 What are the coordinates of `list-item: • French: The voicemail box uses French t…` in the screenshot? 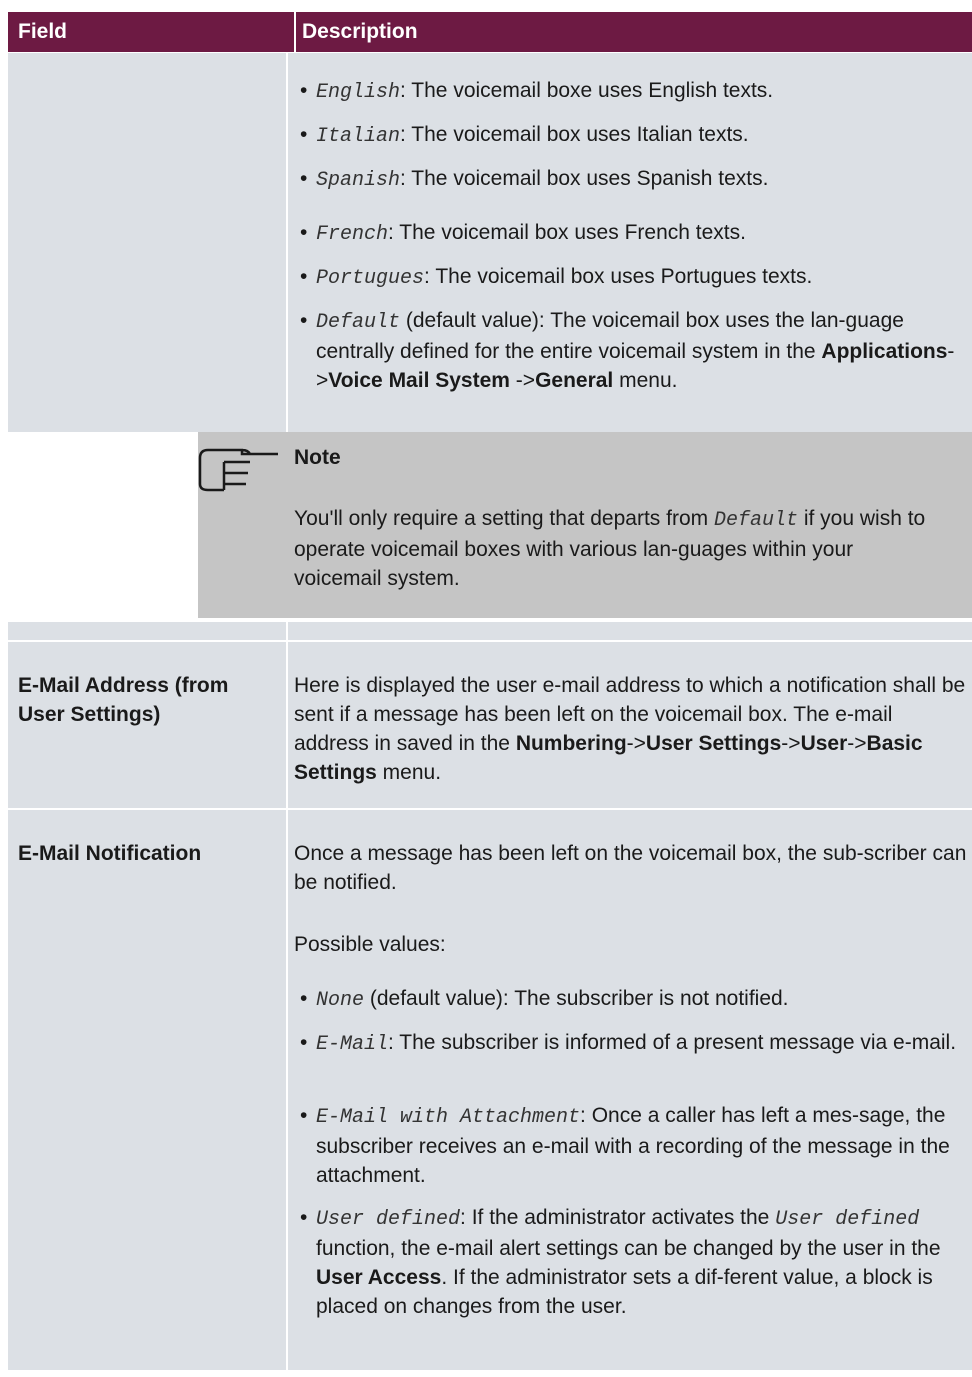 It's located at (523, 233).